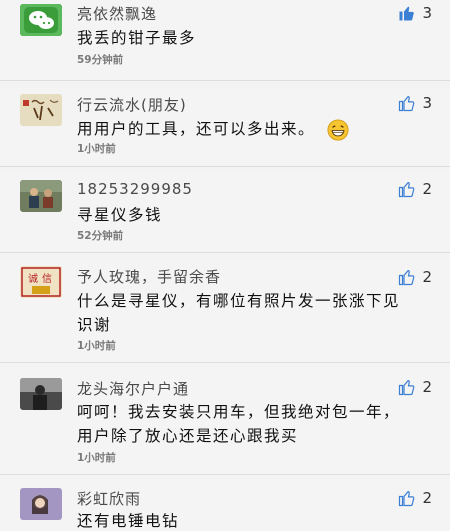  I want to click on red-seal-avatar-icon: 诚 信, so click(41, 282).